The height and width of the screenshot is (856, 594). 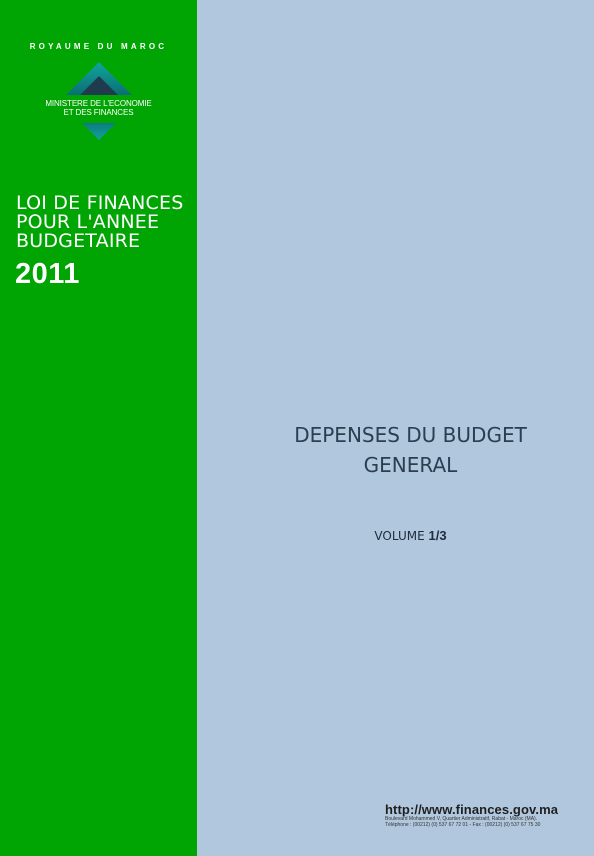 I want to click on website-link: http://www.finances.gov.ma, so click(x=471, y=809).